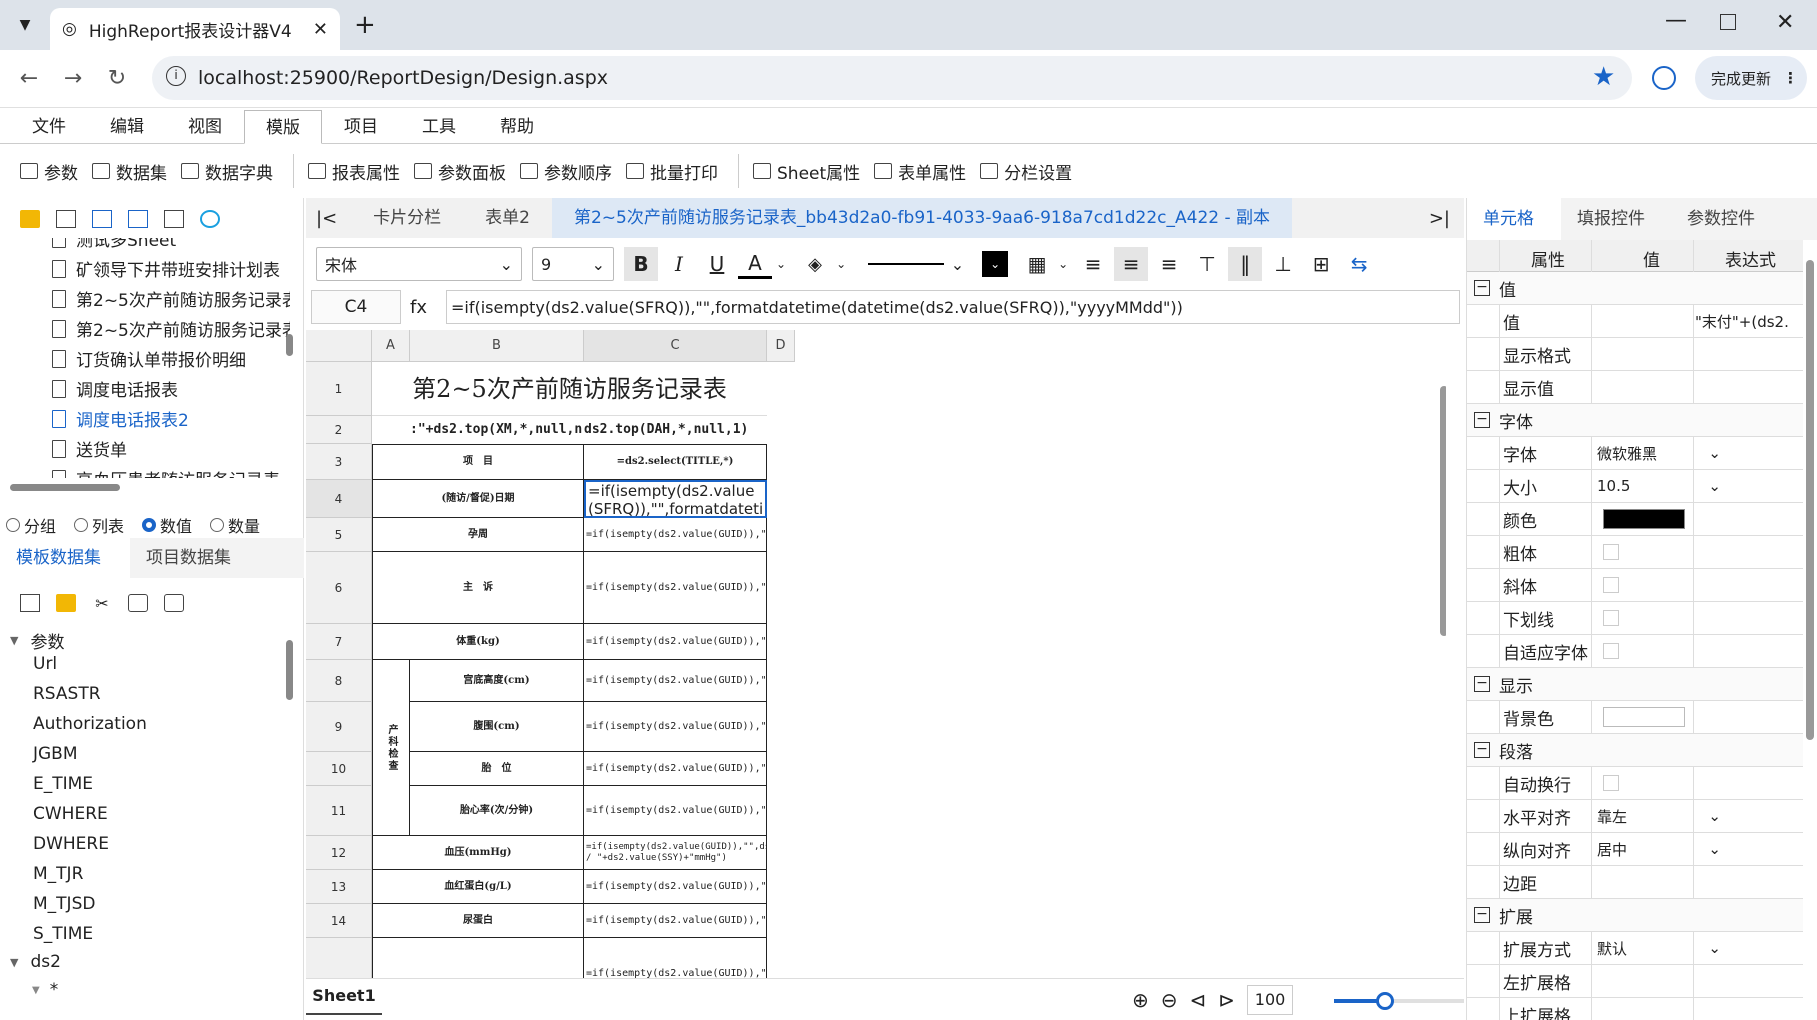 The height and width of the screenshot is (1020, 1817). I want to click on param-order-button: 参数顺序, so click(566, 171).